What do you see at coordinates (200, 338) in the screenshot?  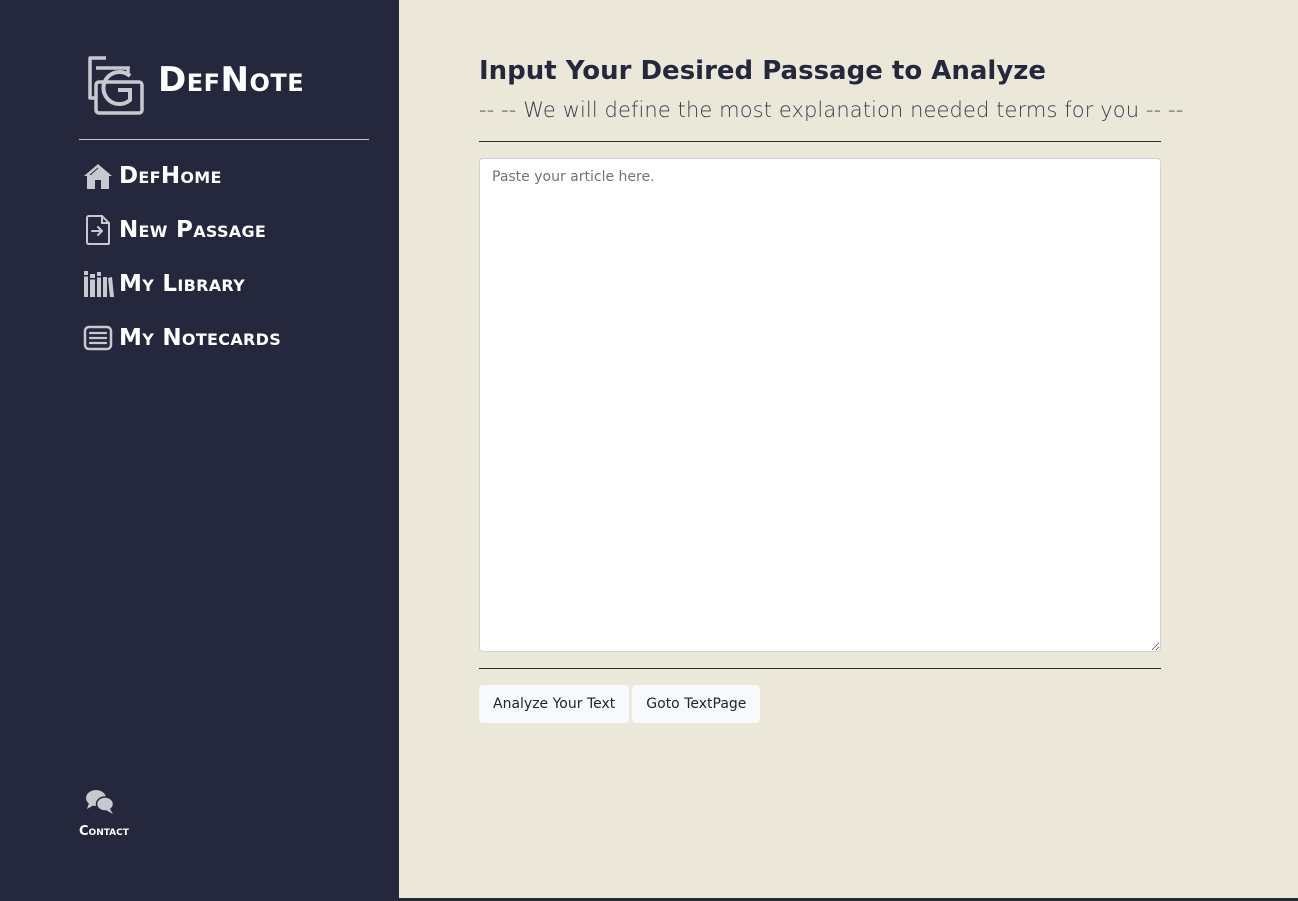 I see `sidebar-item-label: My Notecards` at bounding box center [200, 338].